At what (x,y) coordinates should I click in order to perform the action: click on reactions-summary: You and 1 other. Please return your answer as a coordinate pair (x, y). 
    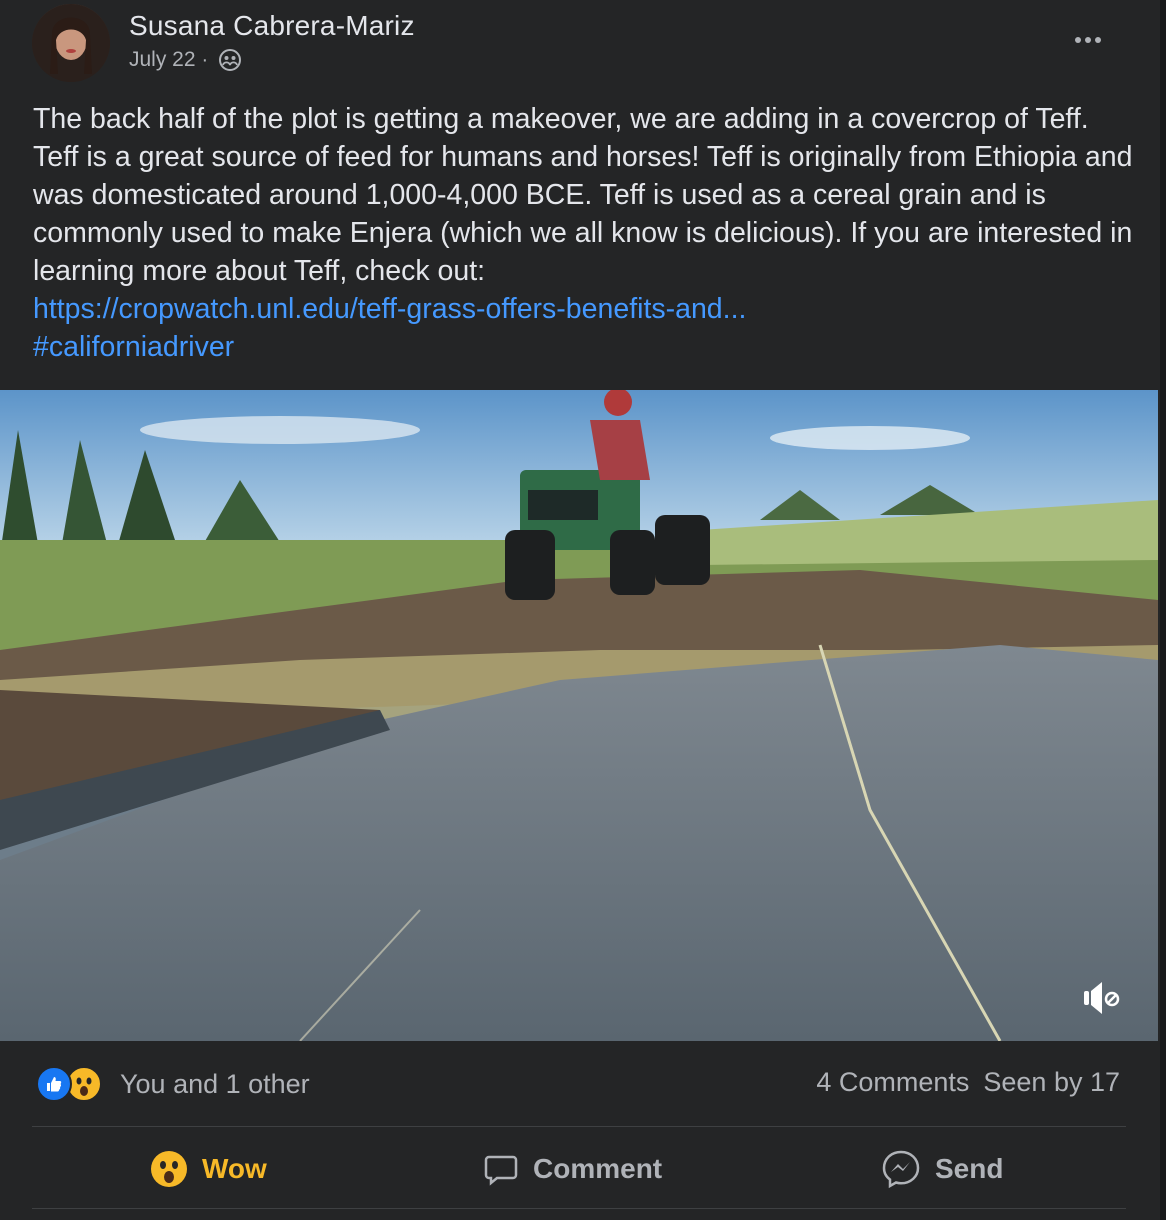
    Looking at the image, I should click on (173, 1084).